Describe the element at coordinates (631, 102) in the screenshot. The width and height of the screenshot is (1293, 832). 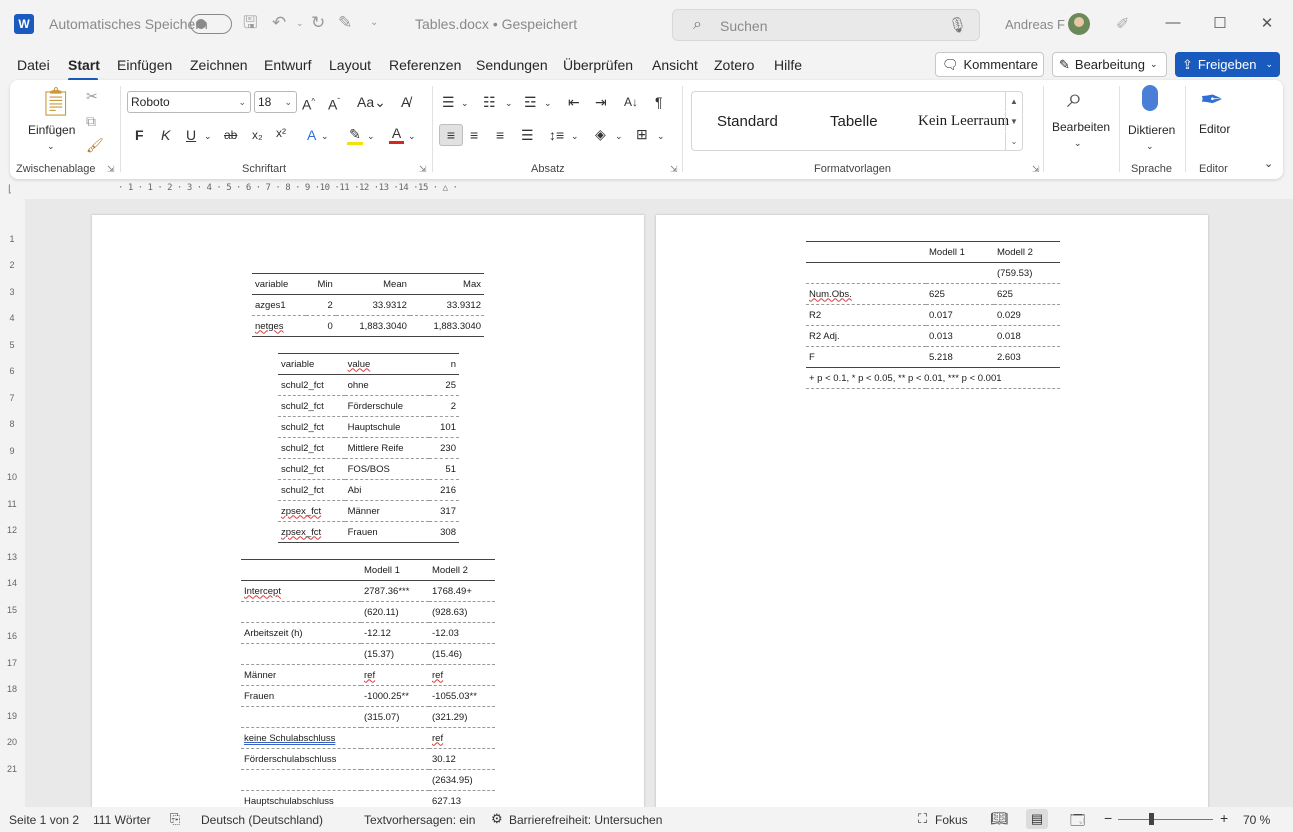
I see `sort-icon: A↓` at that location.